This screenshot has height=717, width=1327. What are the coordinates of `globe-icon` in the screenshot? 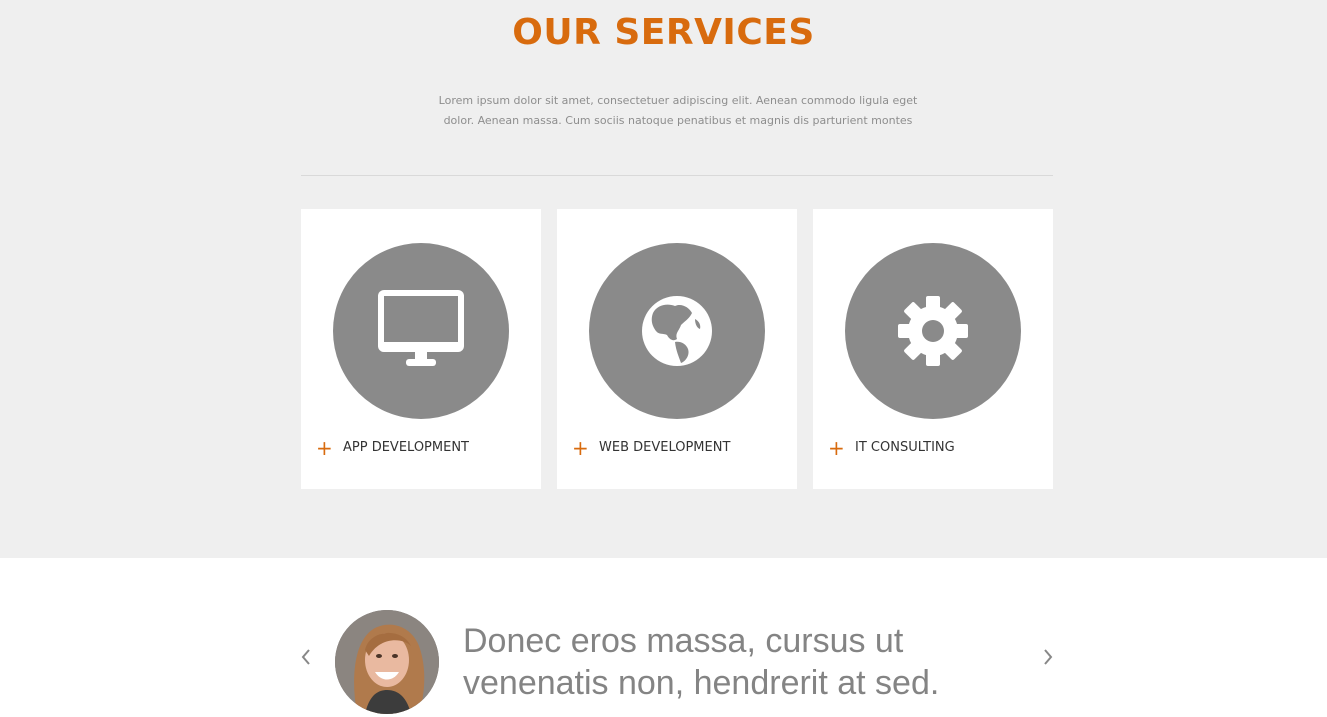 It's located at (677, 331).